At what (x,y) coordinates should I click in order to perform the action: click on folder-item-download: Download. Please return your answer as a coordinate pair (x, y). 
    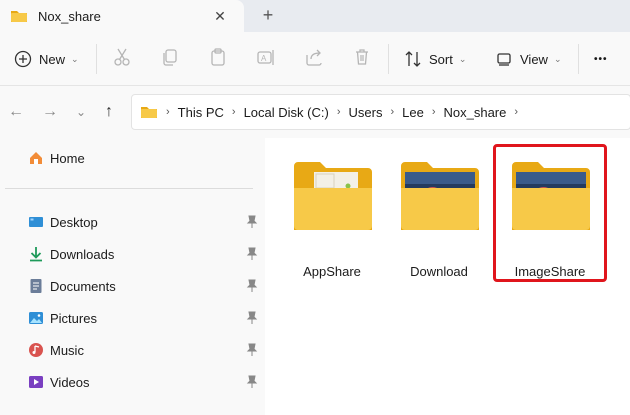
    Looking at the image, I should click on (439, 217).